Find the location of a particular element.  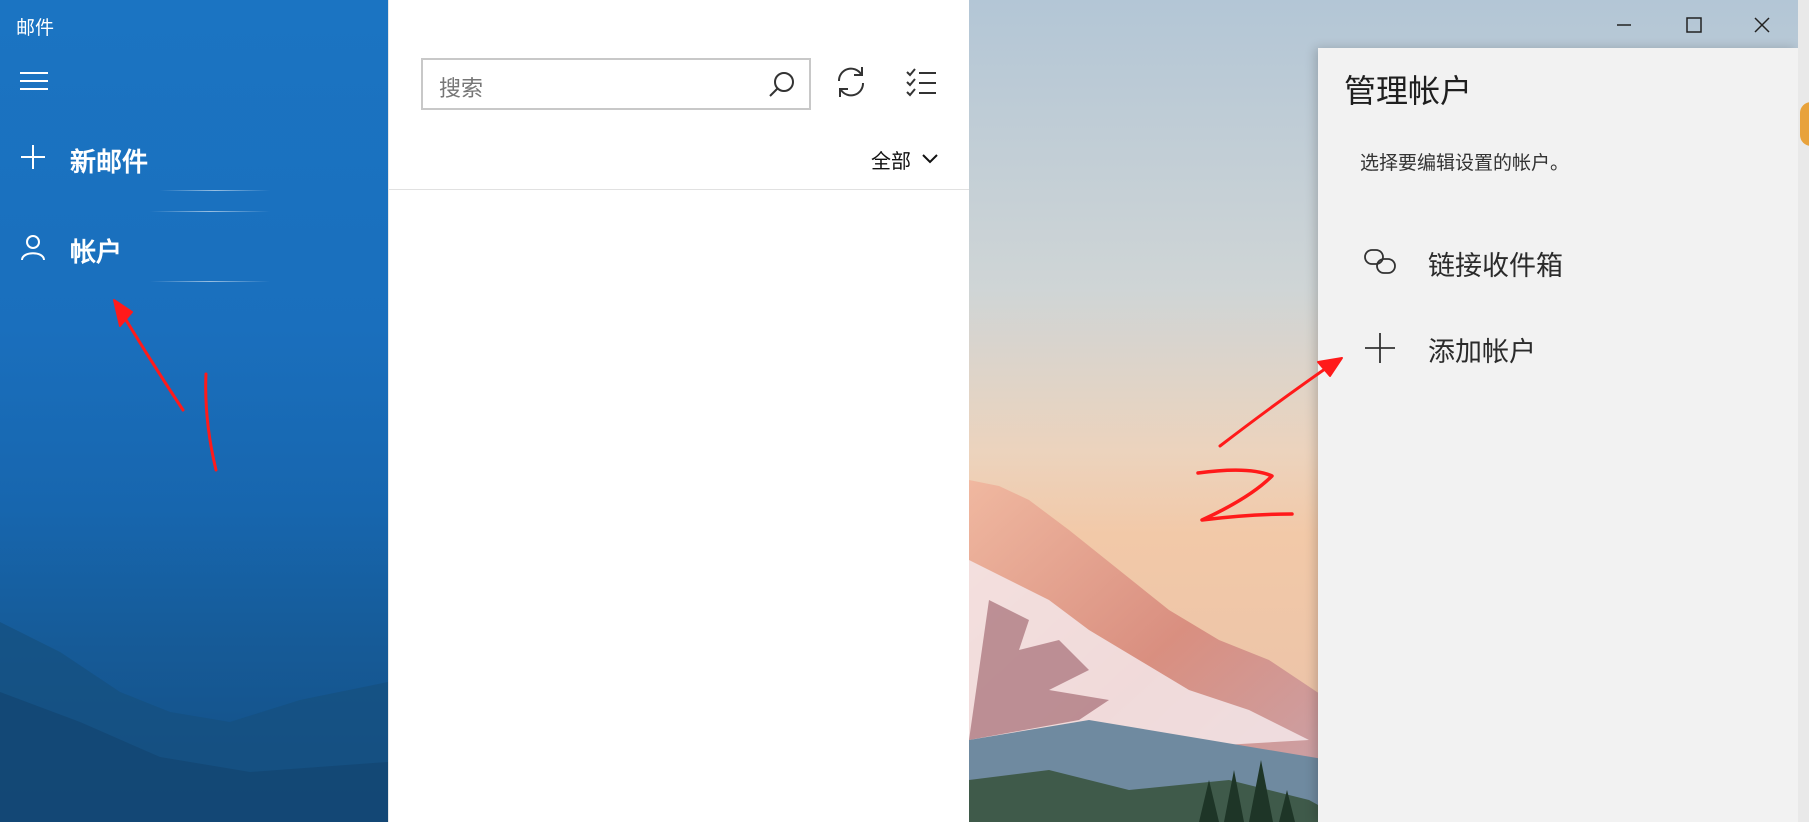

sync-icon is located at coordinates (851, 82).